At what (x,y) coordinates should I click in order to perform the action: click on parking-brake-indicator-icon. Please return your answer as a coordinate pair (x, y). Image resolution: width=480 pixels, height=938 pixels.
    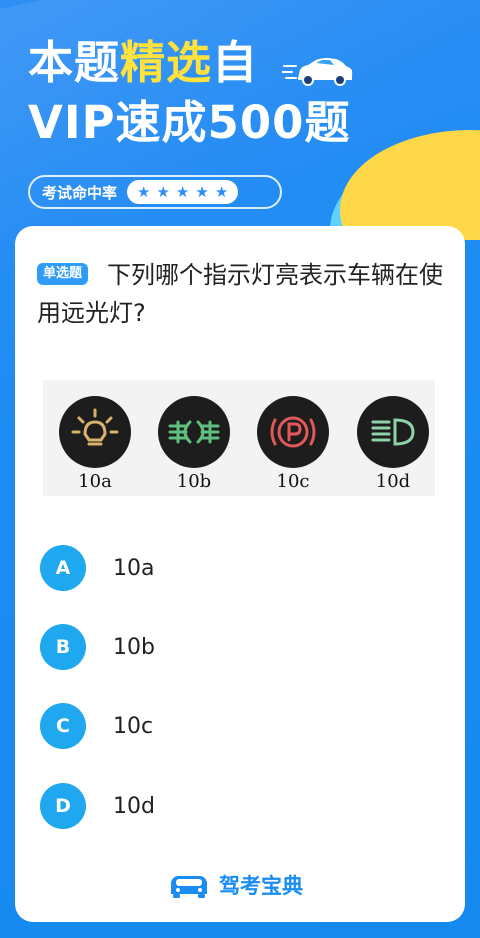
    Looking at the image, I should click on (293, 432).